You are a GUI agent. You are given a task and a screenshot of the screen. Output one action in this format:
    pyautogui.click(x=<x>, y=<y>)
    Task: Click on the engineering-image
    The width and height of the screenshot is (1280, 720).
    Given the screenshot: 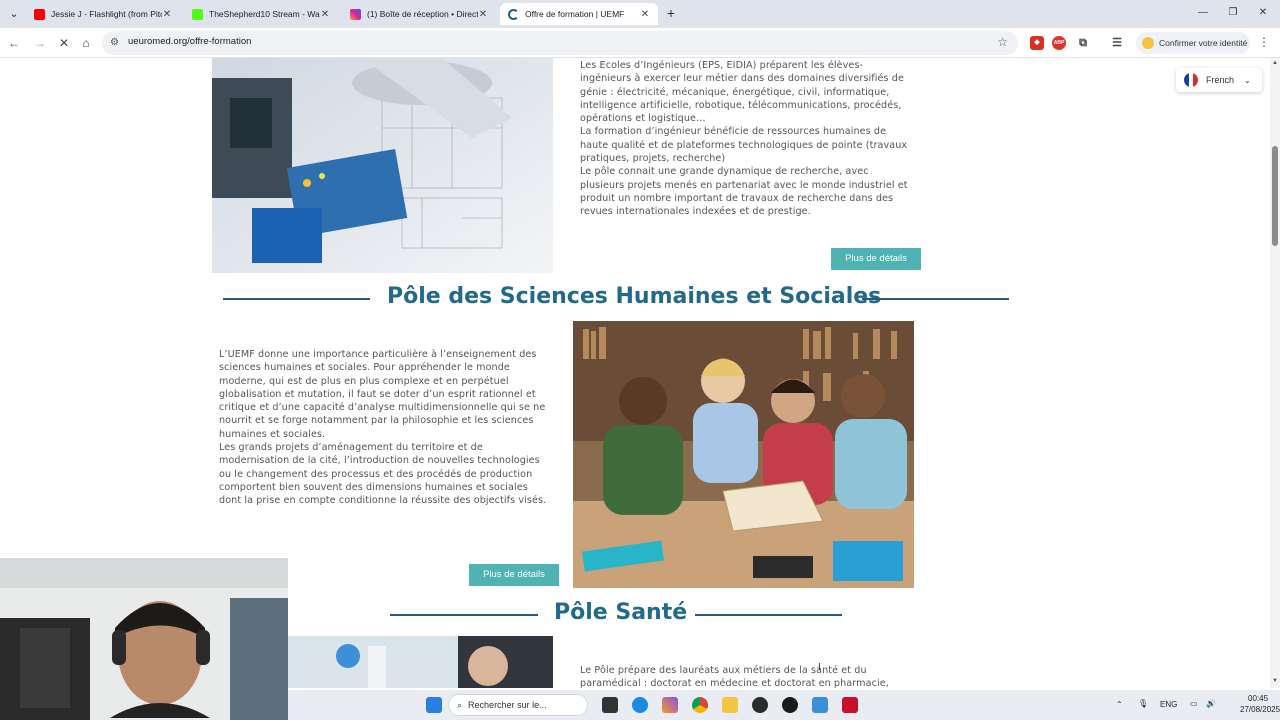 What is the action you would take?
    pyautogui.click(x=382, y=165)
    